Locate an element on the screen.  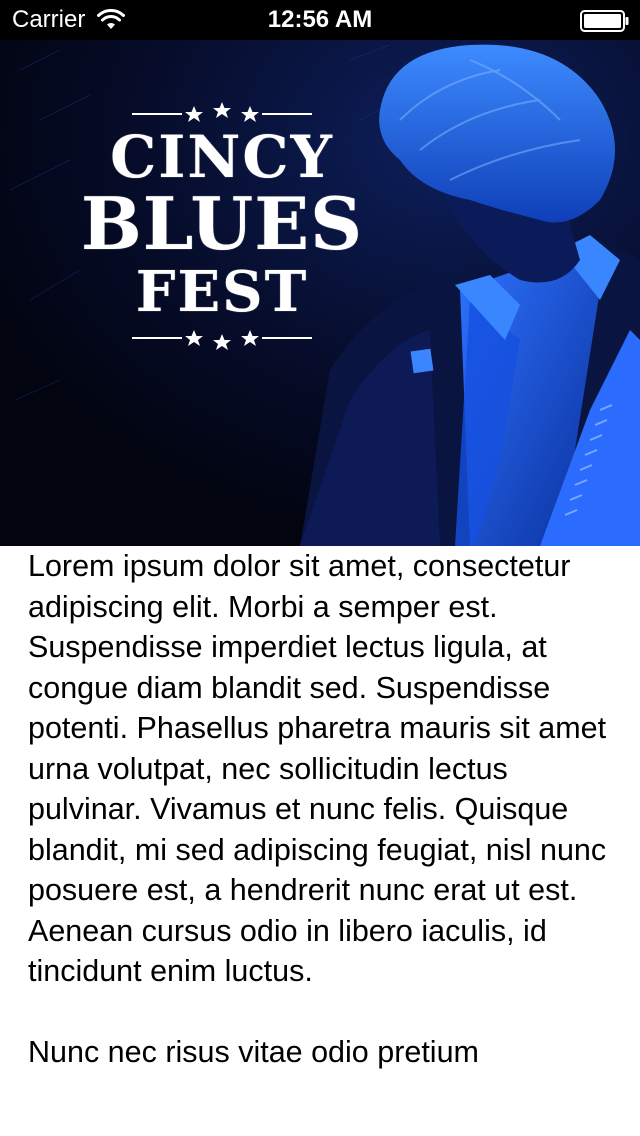
festival-logo: CINCY BLUES FEST is located at coordinates (222, 225).